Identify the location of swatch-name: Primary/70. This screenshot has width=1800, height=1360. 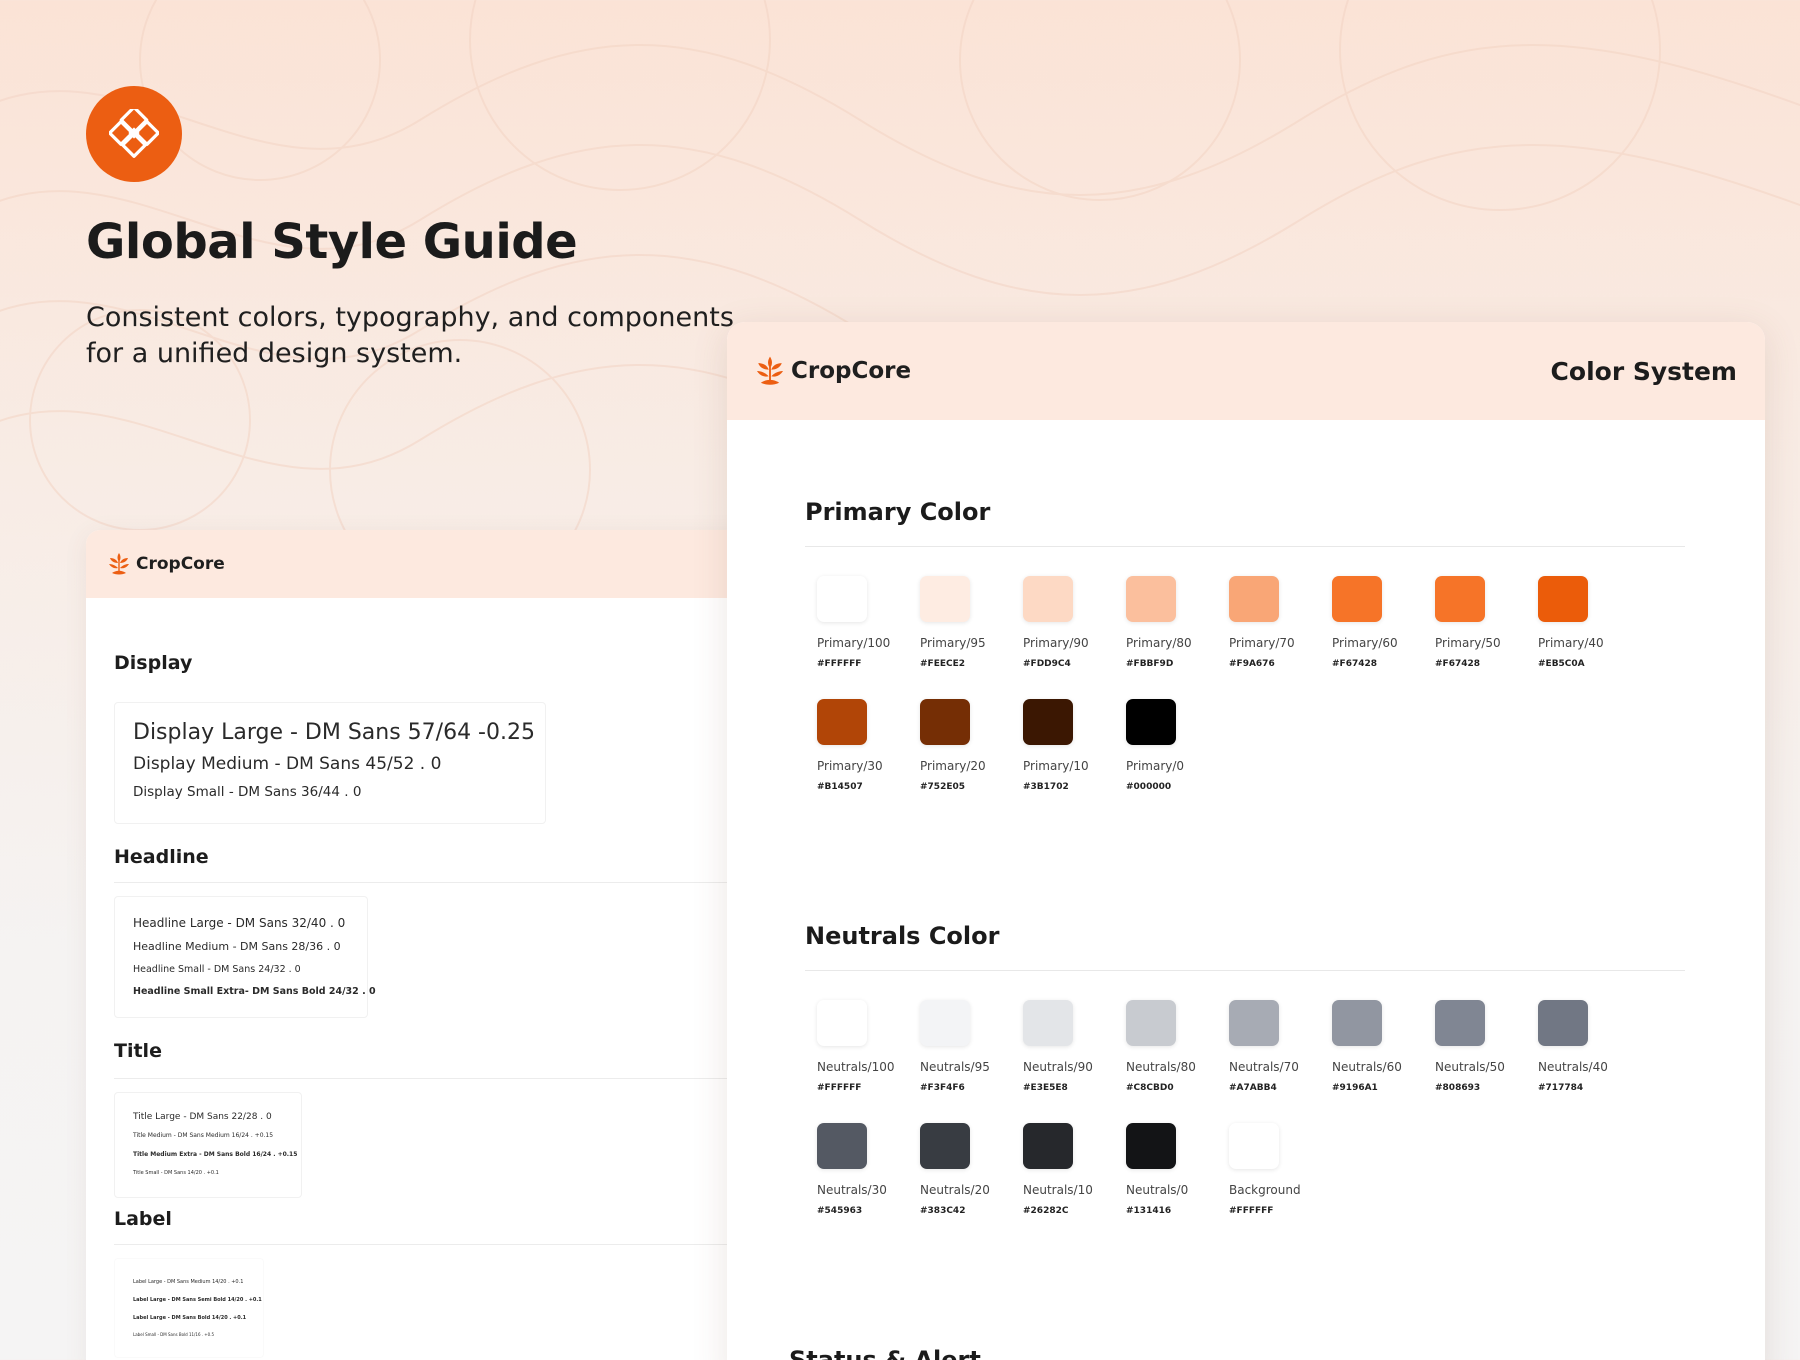
(1262, 643).